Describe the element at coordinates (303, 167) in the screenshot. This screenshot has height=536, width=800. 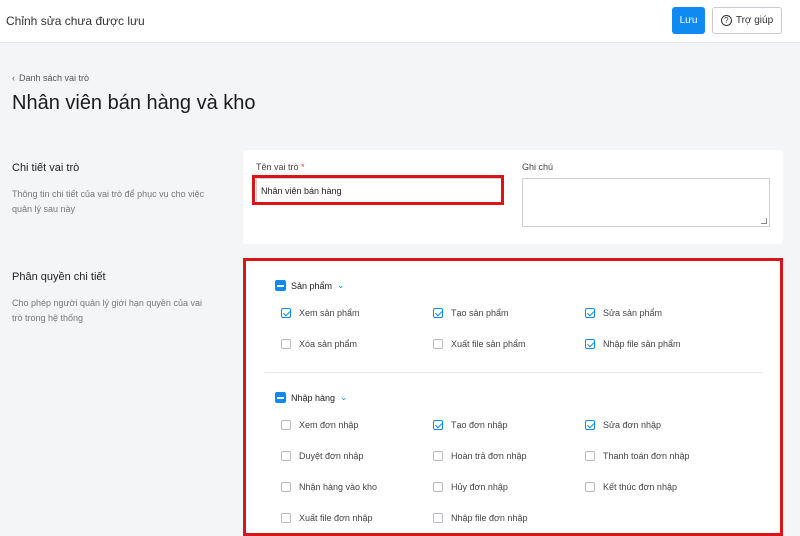
I see `required-mark: *` at that location.